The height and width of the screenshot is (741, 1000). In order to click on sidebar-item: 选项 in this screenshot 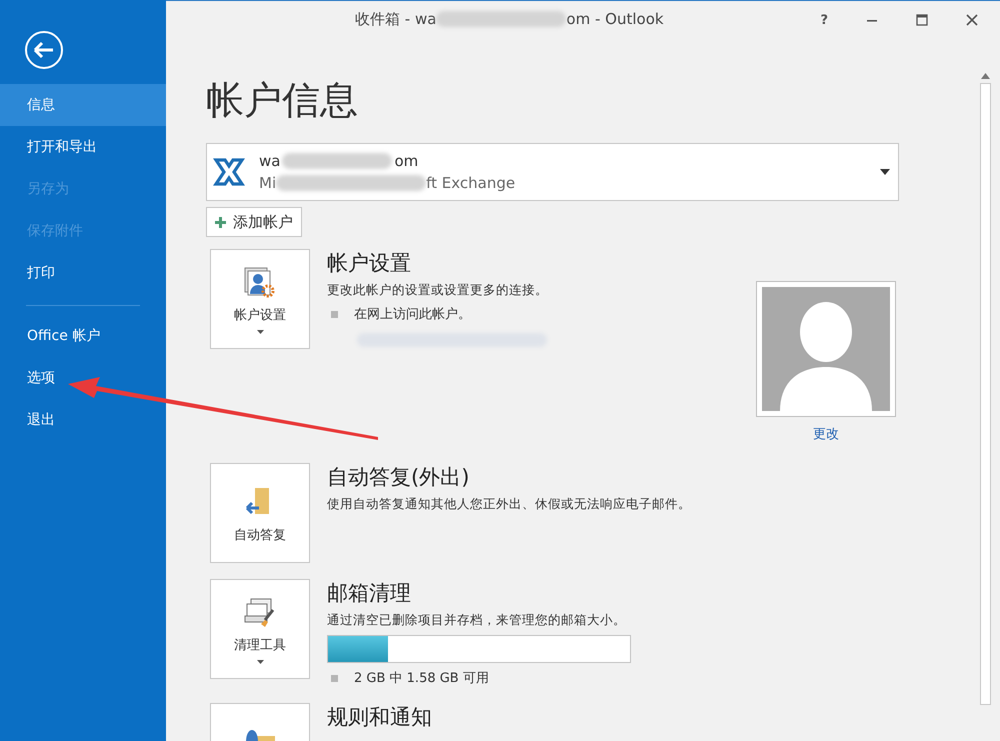, I will do `click(83, 378)`.